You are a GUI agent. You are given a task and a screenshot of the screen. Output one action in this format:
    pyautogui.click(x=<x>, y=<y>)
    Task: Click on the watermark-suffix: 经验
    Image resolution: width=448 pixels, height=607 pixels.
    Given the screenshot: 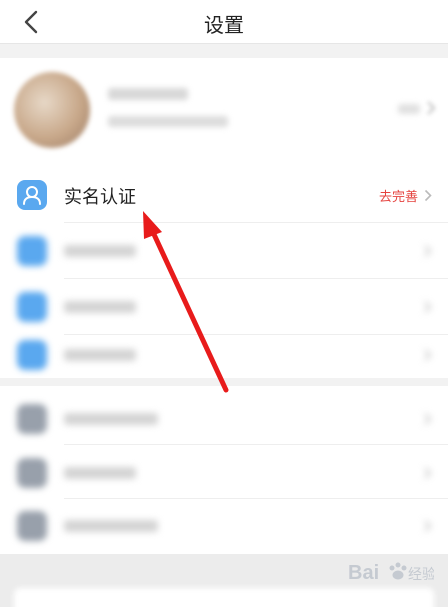 What is the action you would take?
    pyautogui.click(x=421, y=575)
    